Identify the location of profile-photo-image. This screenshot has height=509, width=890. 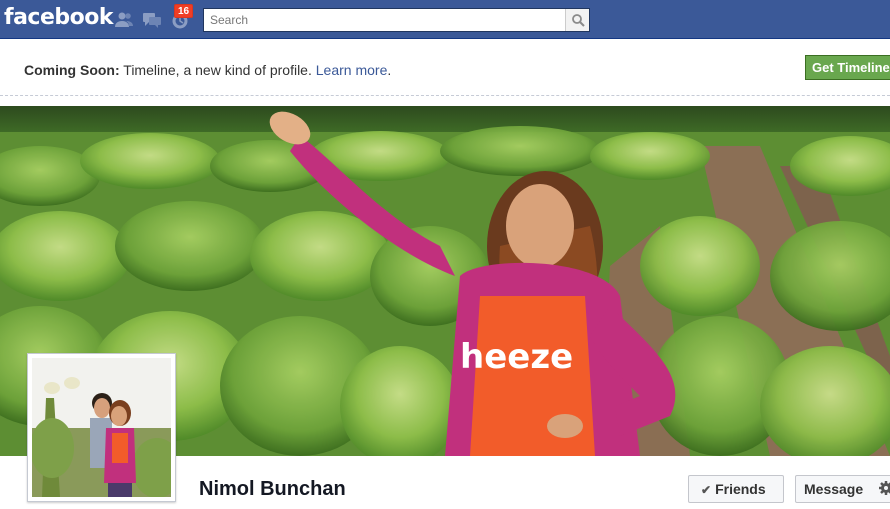
(101, 427).